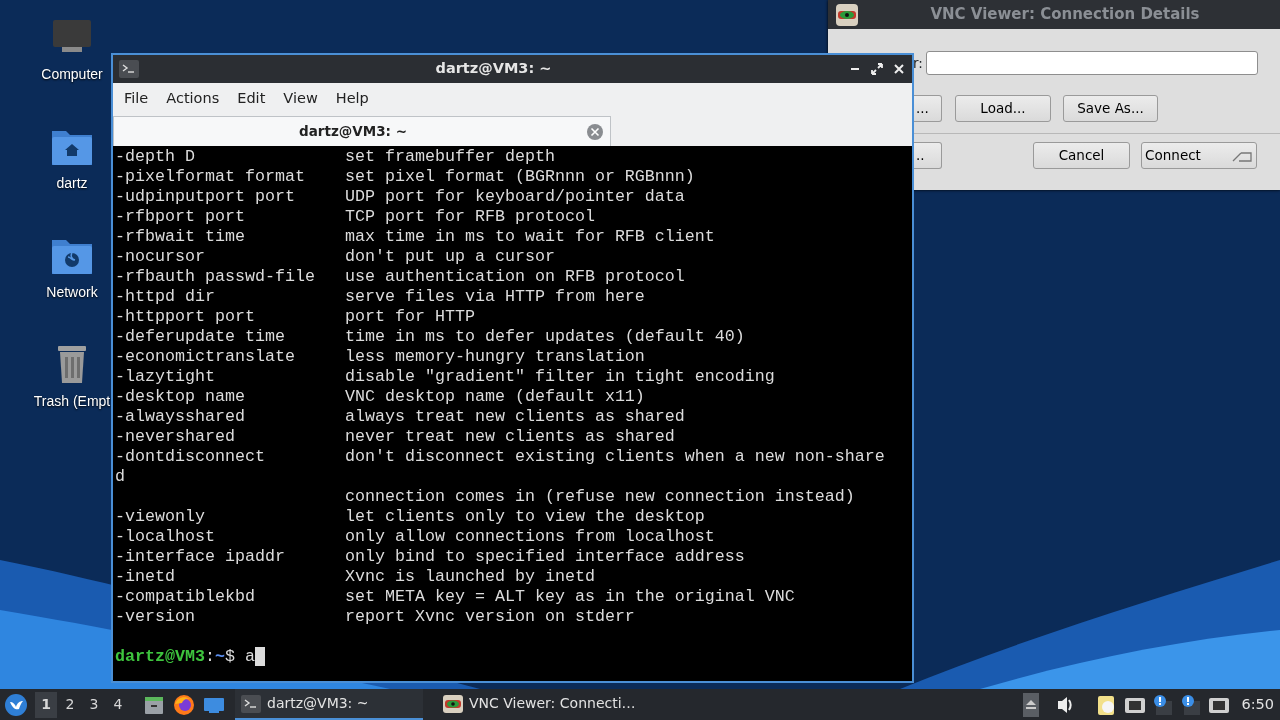 Image resolution: width=1280 pixels, height=720 pixels. I want to click on input-field, so click(1092, 63).